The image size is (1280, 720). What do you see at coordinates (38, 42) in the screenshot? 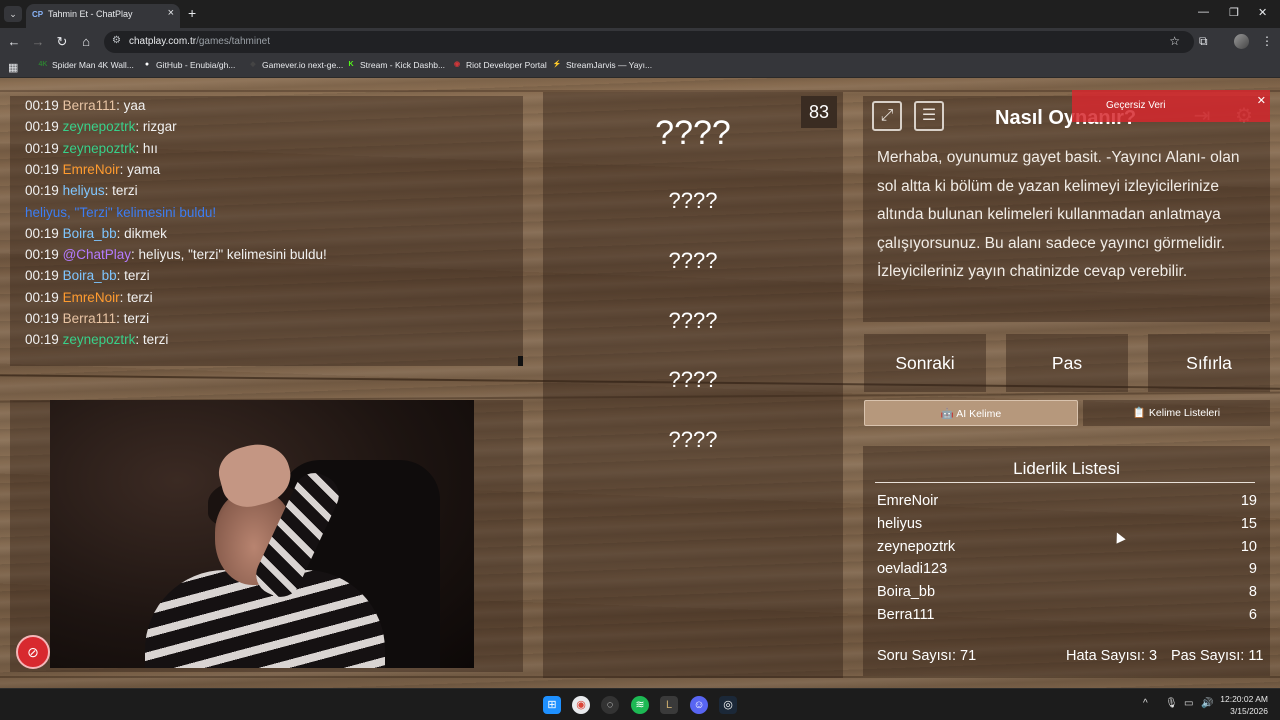
I see `forward-button: →` at bounding box center [38, 42].